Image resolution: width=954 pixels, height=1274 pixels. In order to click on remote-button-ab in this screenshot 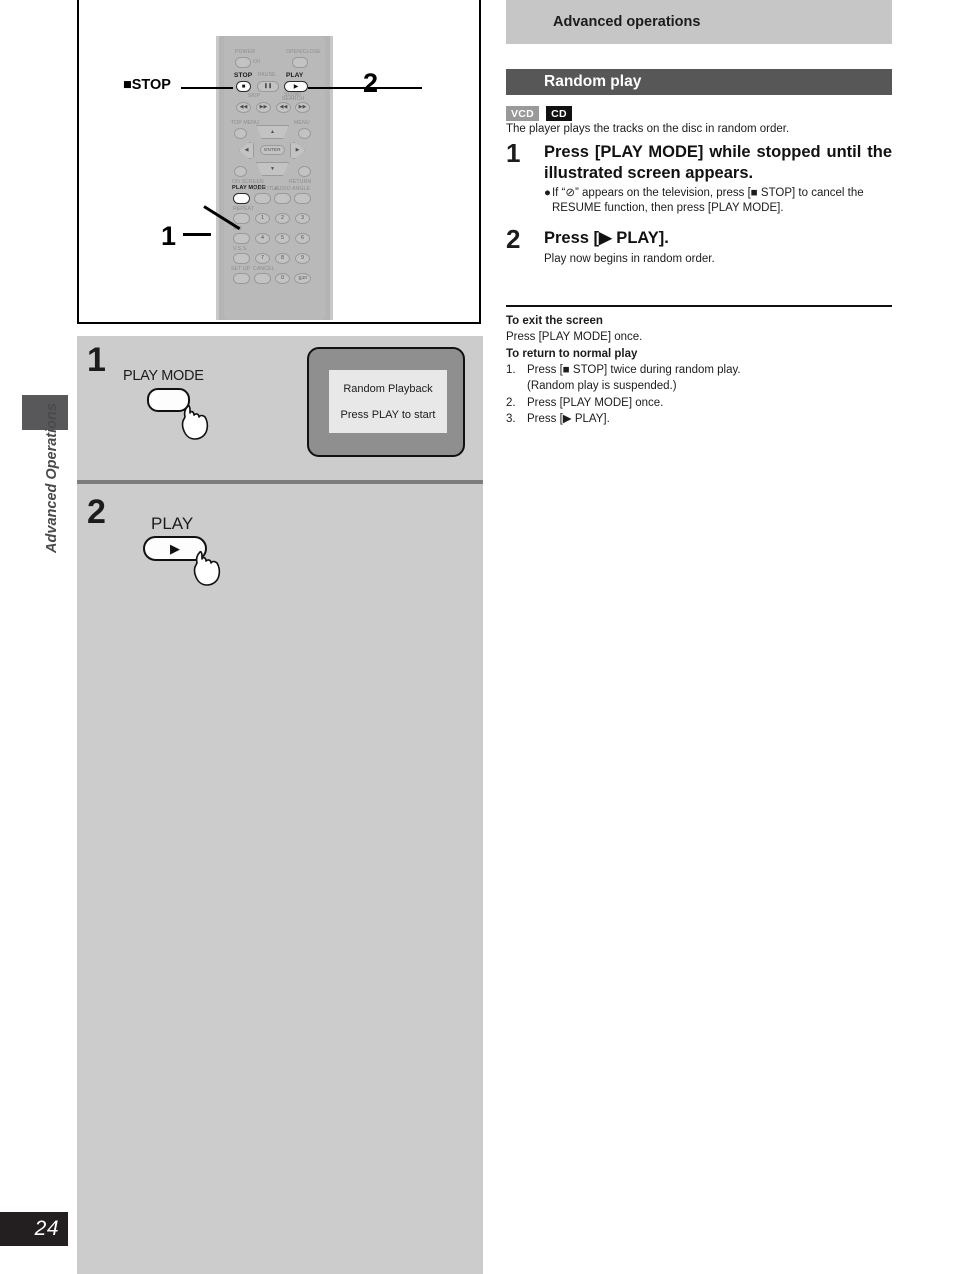, I will do `click(241, 238)`.